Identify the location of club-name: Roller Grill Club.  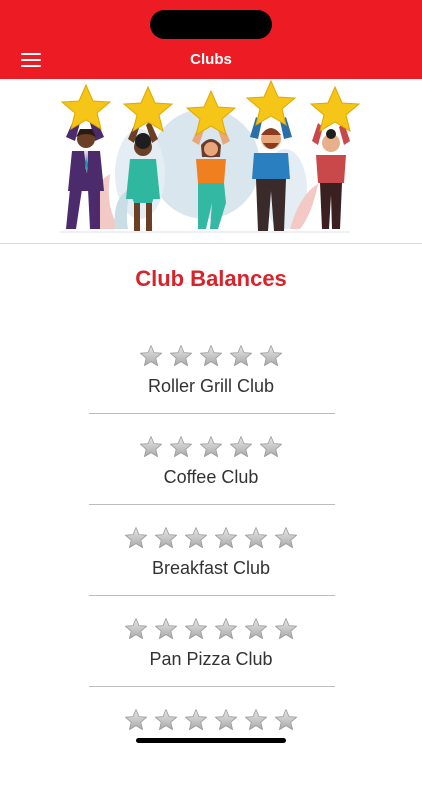
(211, 386).